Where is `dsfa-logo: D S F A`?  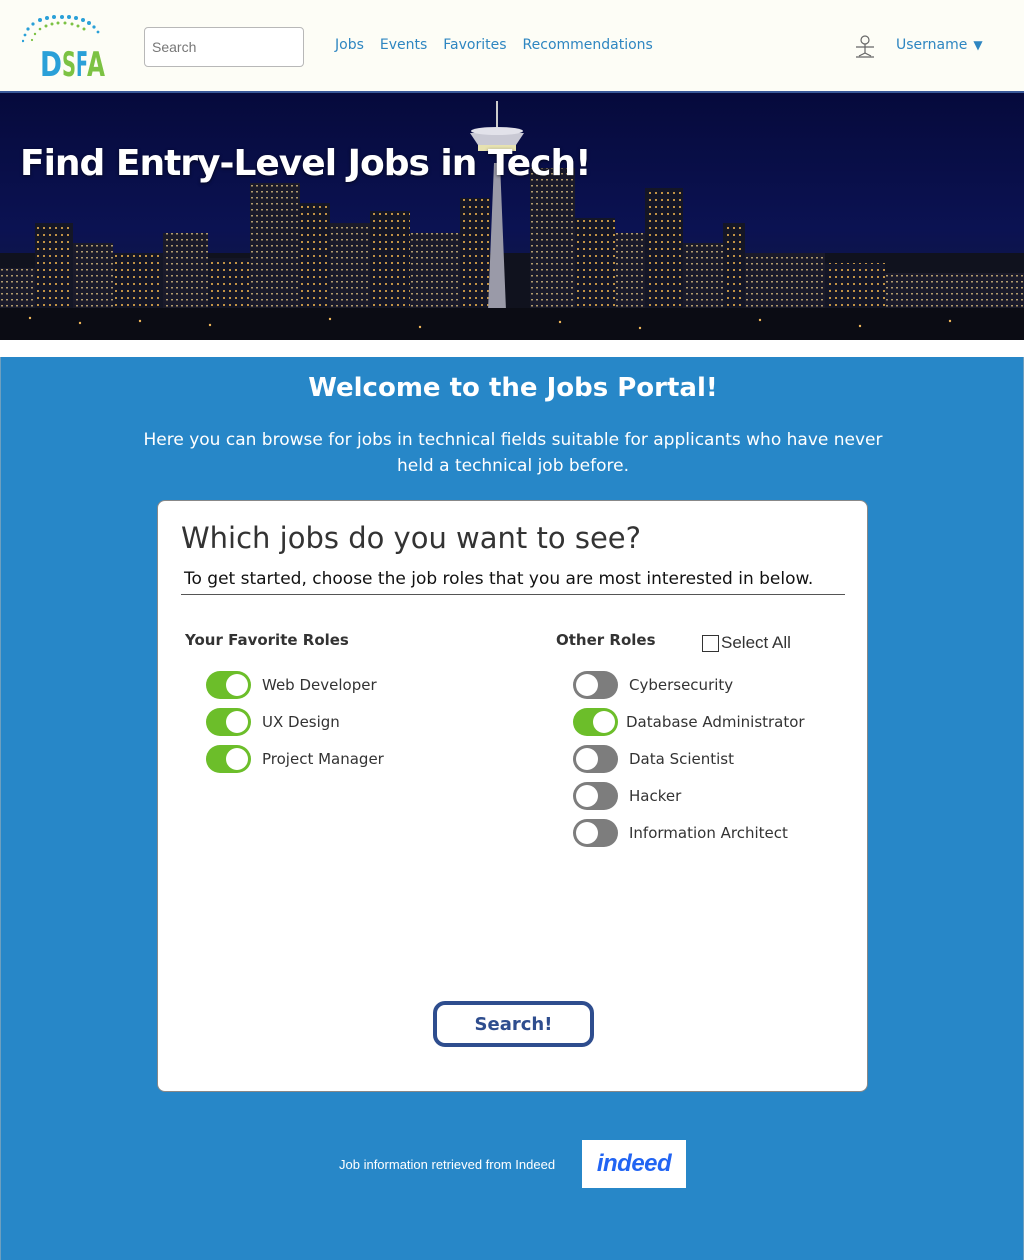
dsfa-logo: D S F A is located at coordinates (65, 46).